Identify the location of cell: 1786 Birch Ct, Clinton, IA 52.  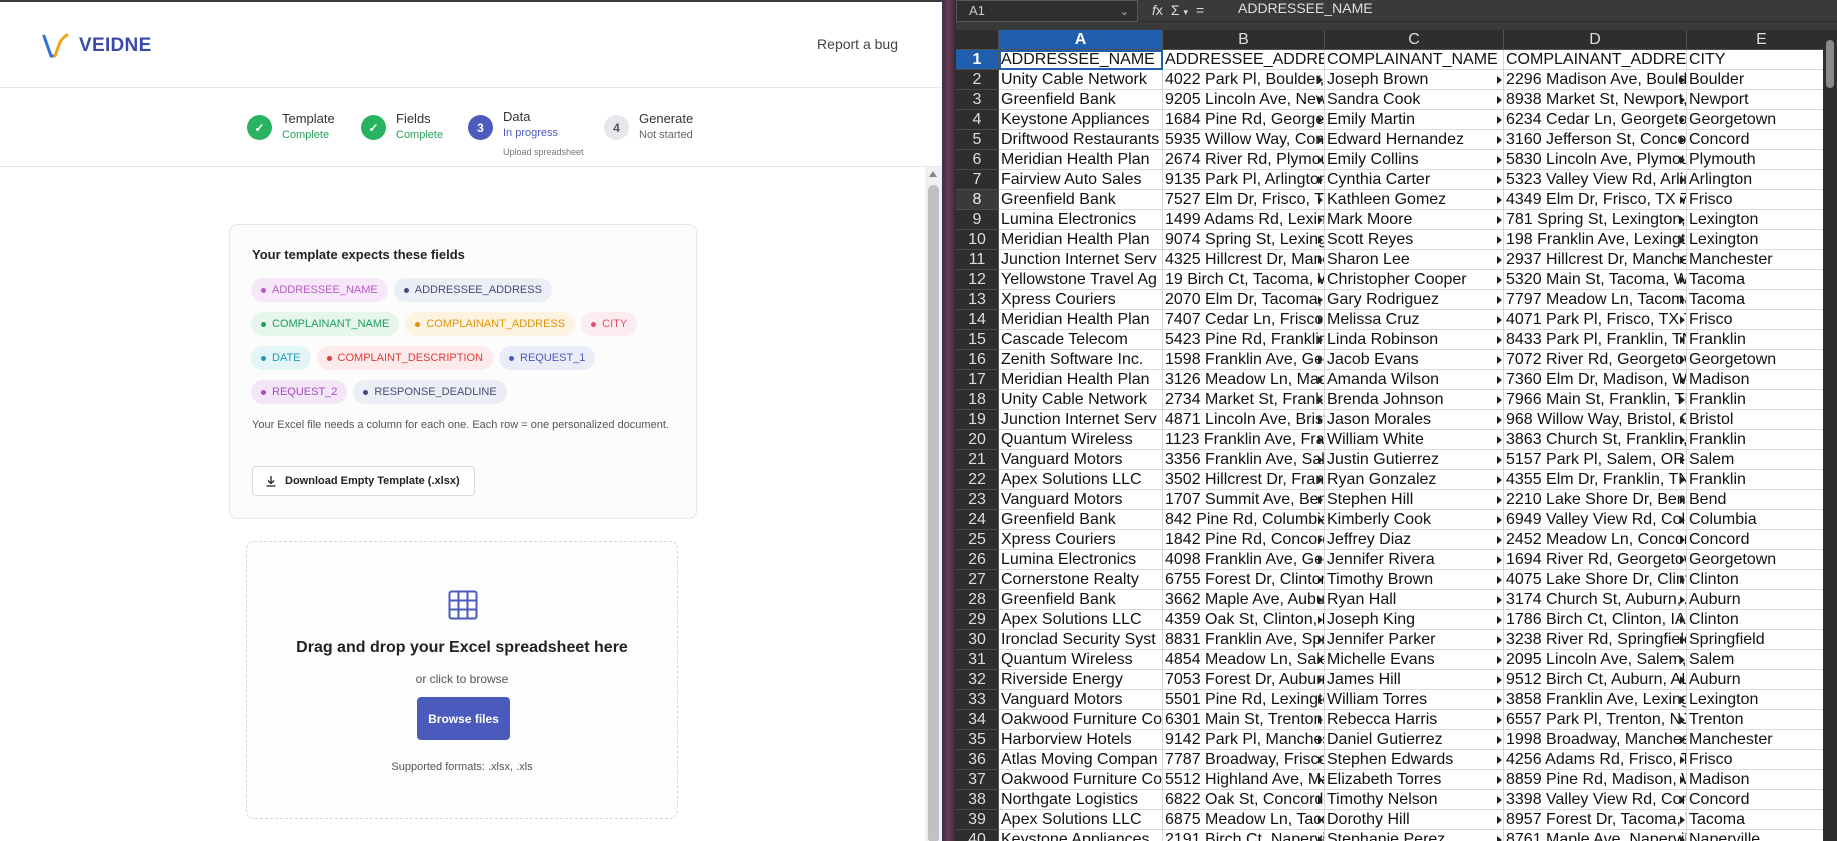
(1595, 620).